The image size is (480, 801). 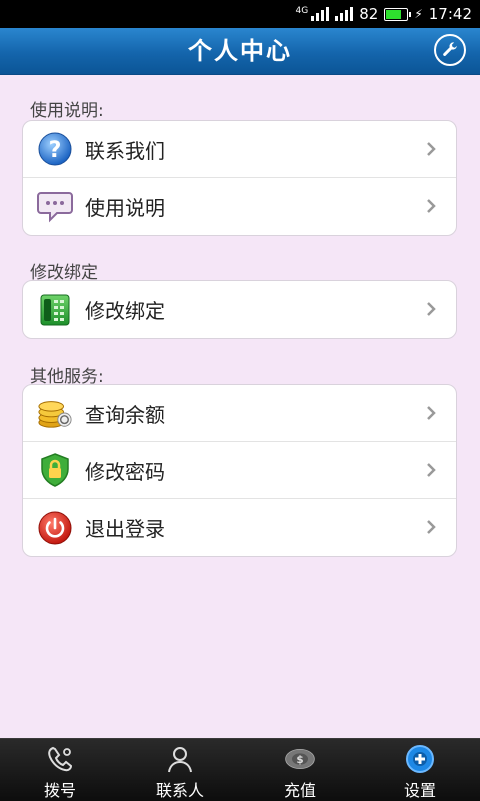 What do you see at coordinates (239, 149) in the screenshot?
I see `menu-item-contact-us: ? 联系我们` at bounding box center [239, 149].